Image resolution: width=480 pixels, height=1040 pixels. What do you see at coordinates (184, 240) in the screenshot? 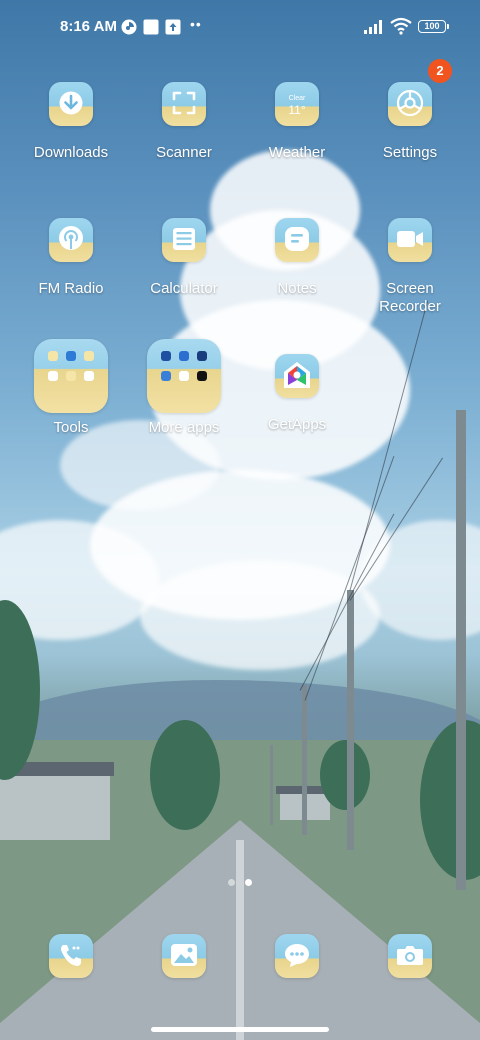
I see `calculator-icon` at bounding box center [184, 240].